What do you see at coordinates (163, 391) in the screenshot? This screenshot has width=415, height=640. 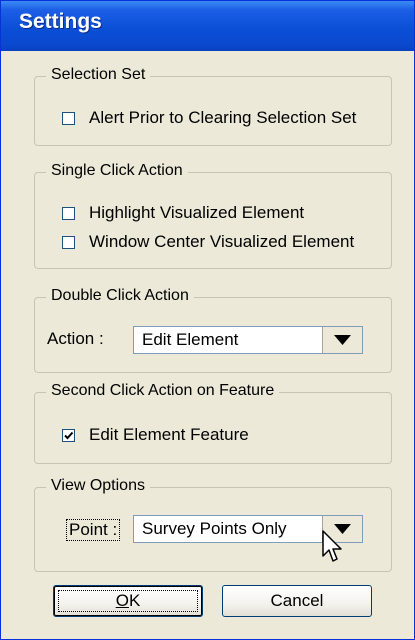 I see `second-click-action-legend: Second Click Action on Feature` at bounding box center [163, 391].